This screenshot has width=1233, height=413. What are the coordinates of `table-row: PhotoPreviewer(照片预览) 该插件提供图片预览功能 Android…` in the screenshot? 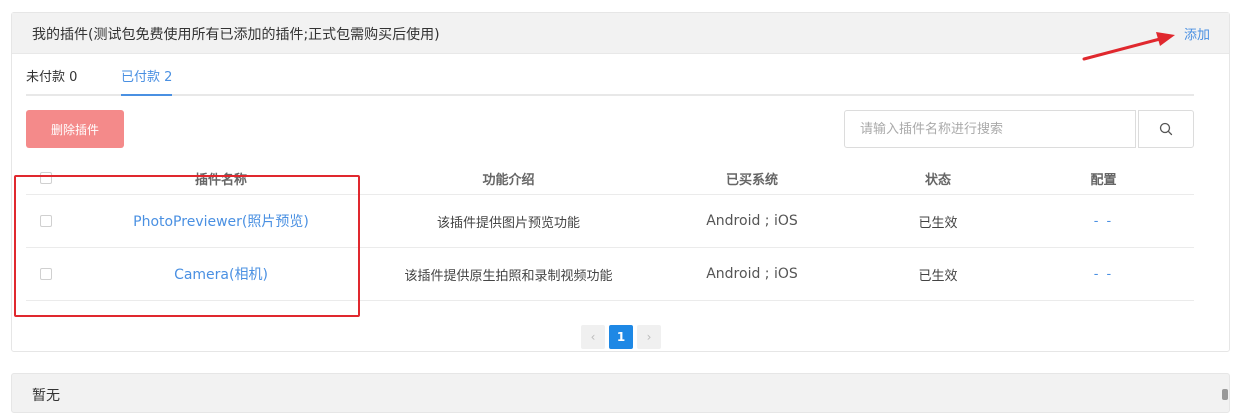 It's located at (610, 221).